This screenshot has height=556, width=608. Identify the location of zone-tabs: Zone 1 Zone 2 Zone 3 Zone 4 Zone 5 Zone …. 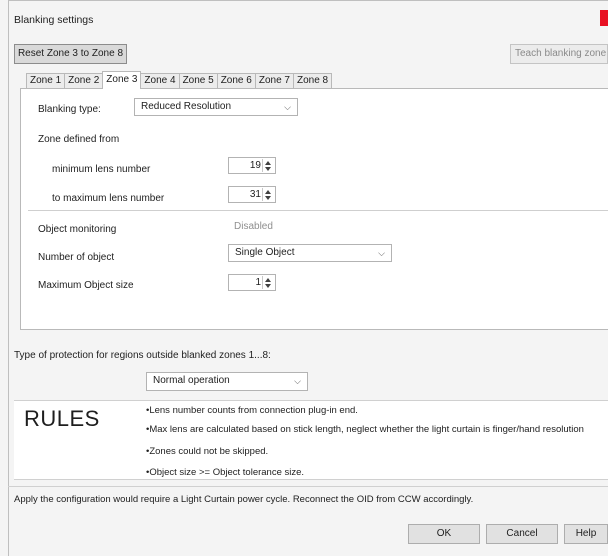
(179, 80).